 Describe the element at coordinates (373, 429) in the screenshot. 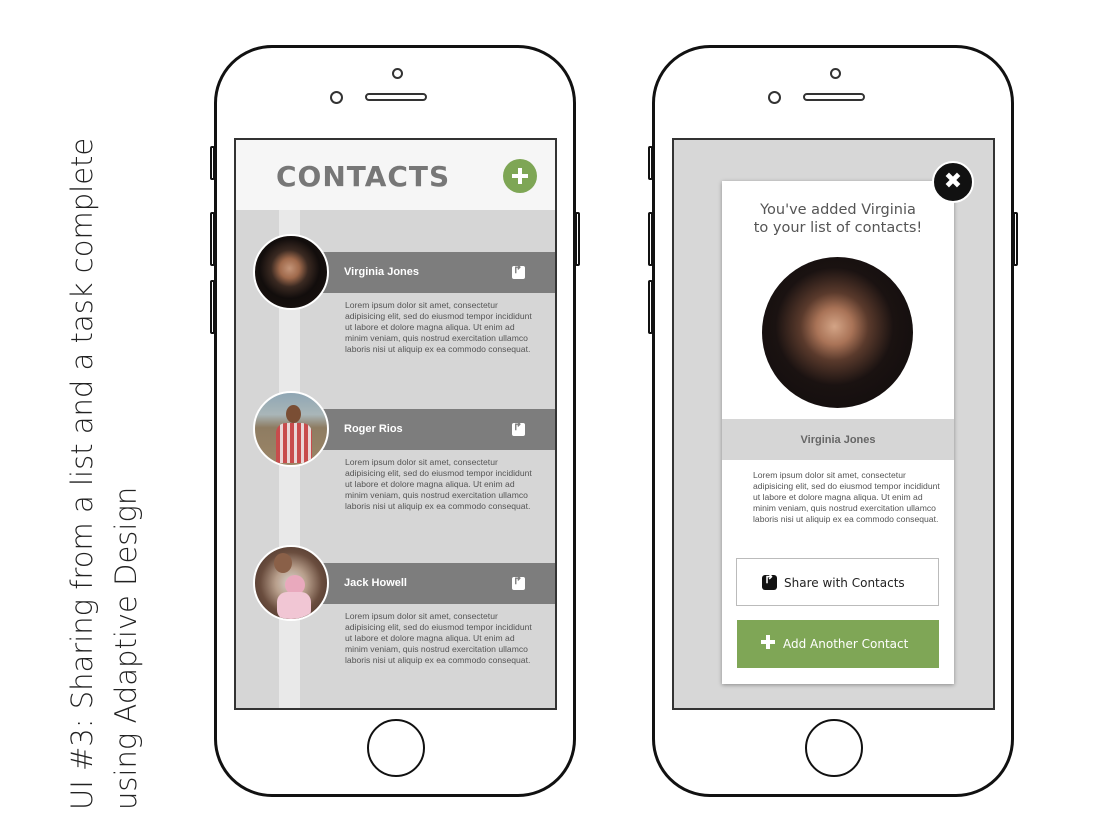

I see `contact-name: Roger Rios` at that location.